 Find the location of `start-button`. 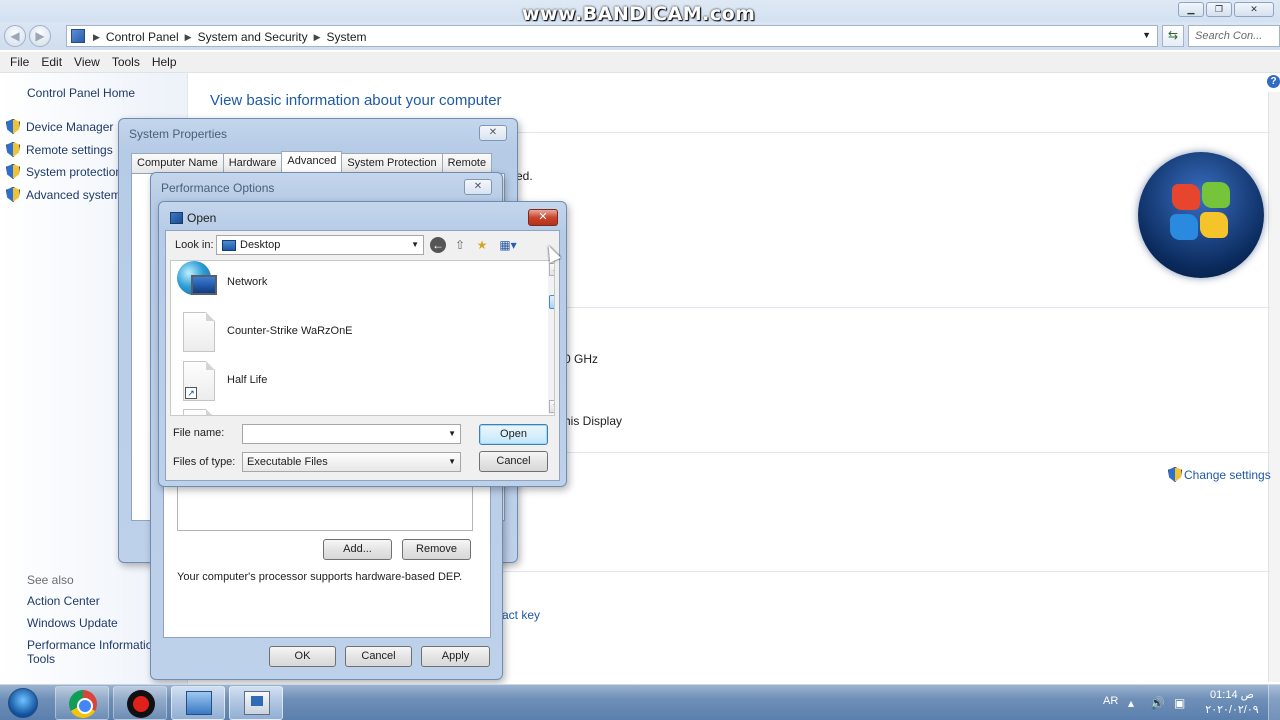

start-button is located at coordinates (24, 703).